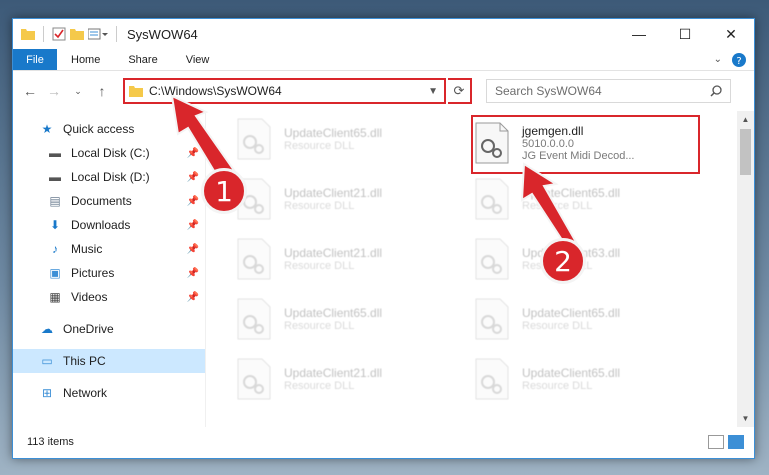 The image size is (769, 475). What do you see at coordinates (745, 418) in the screenshot?
I see `scroll-down-icon: ▼` at bounding box center [745, 418].